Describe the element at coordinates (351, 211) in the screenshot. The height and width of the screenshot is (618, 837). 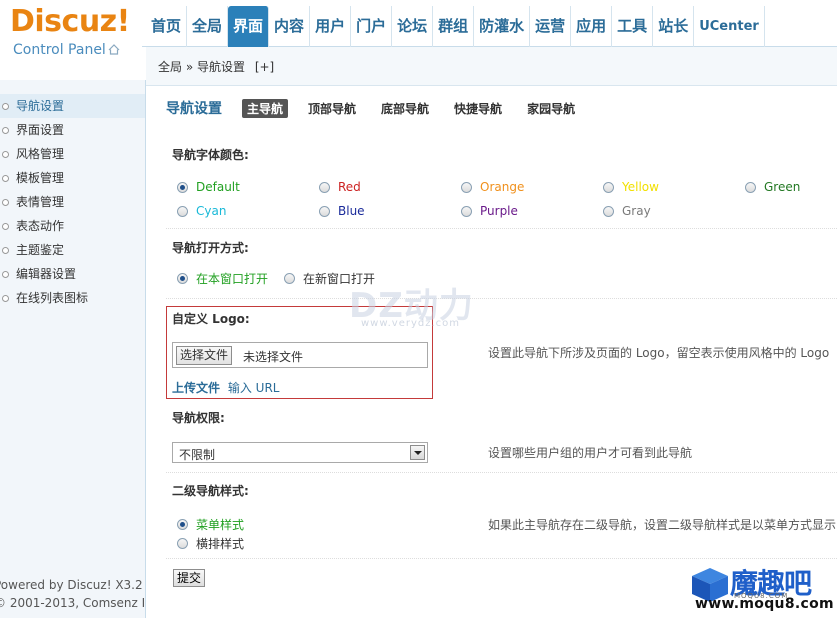
I see `radio-label: Blue` at that location.